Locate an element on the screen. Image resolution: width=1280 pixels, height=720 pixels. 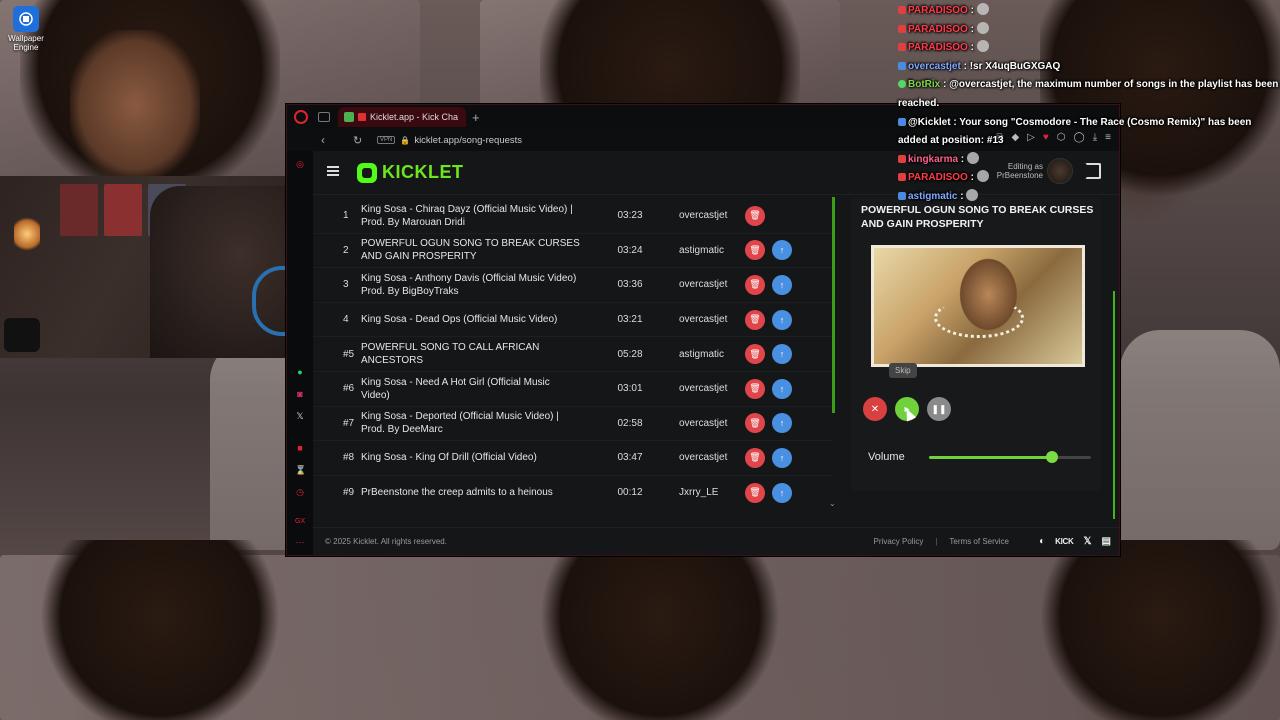
song-duration: 03:01 is located at coordinates (630, 389).